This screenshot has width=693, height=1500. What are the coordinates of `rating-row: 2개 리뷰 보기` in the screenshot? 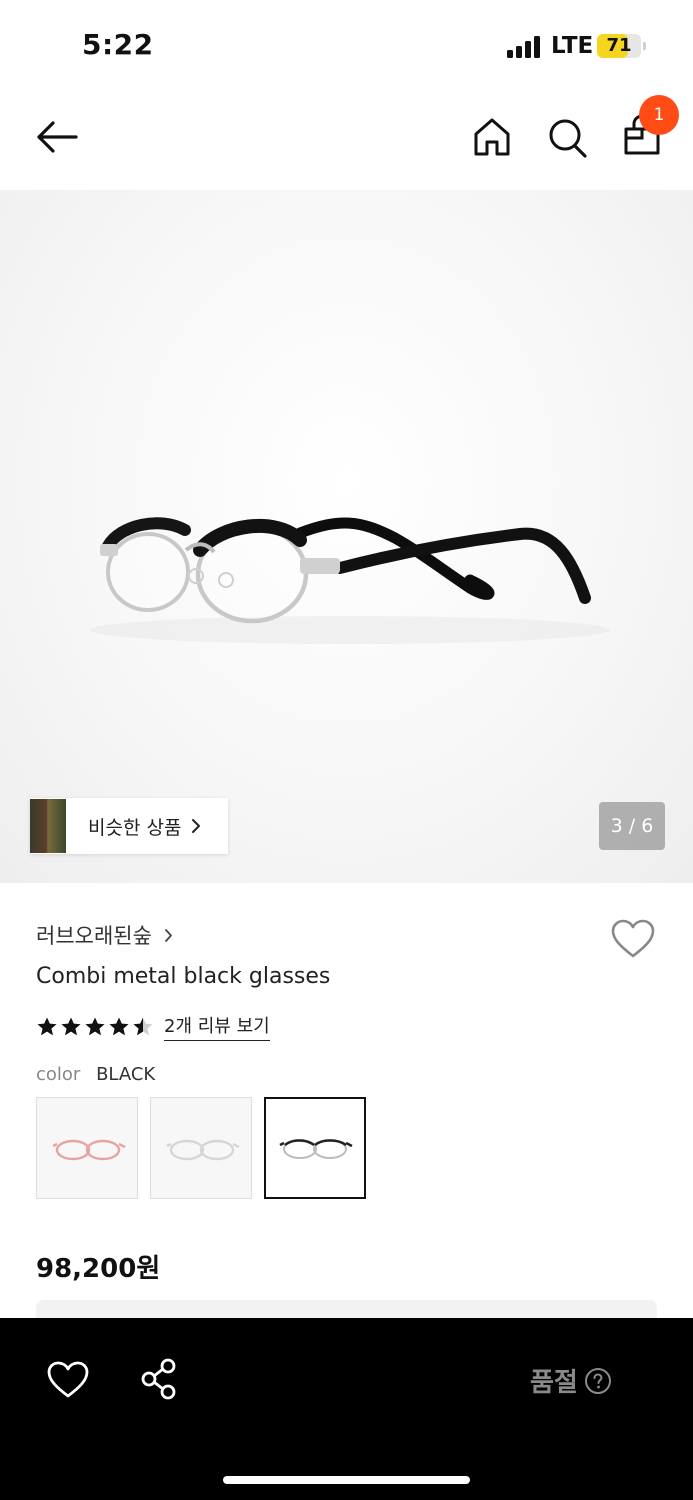 It's located at (153, 1026).